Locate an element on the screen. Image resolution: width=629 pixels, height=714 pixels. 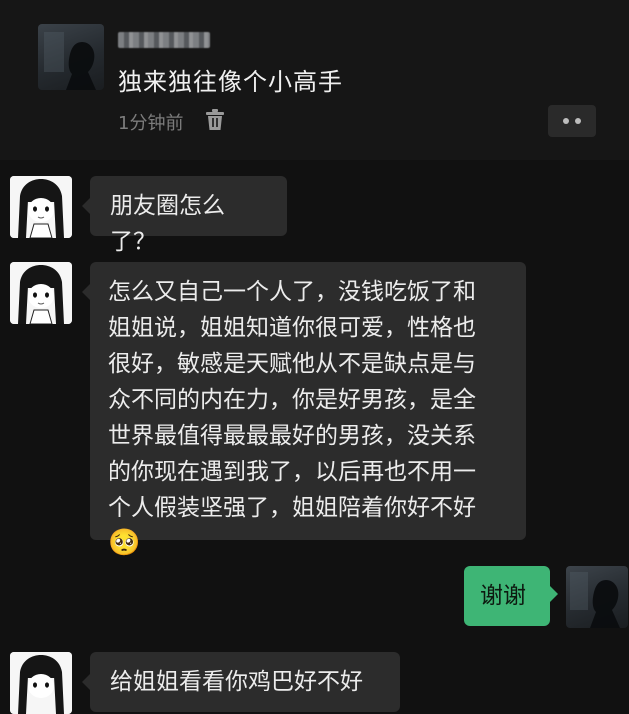
message-bubble: 朋友圈怎么了？ is located at coordinates (184, 215).